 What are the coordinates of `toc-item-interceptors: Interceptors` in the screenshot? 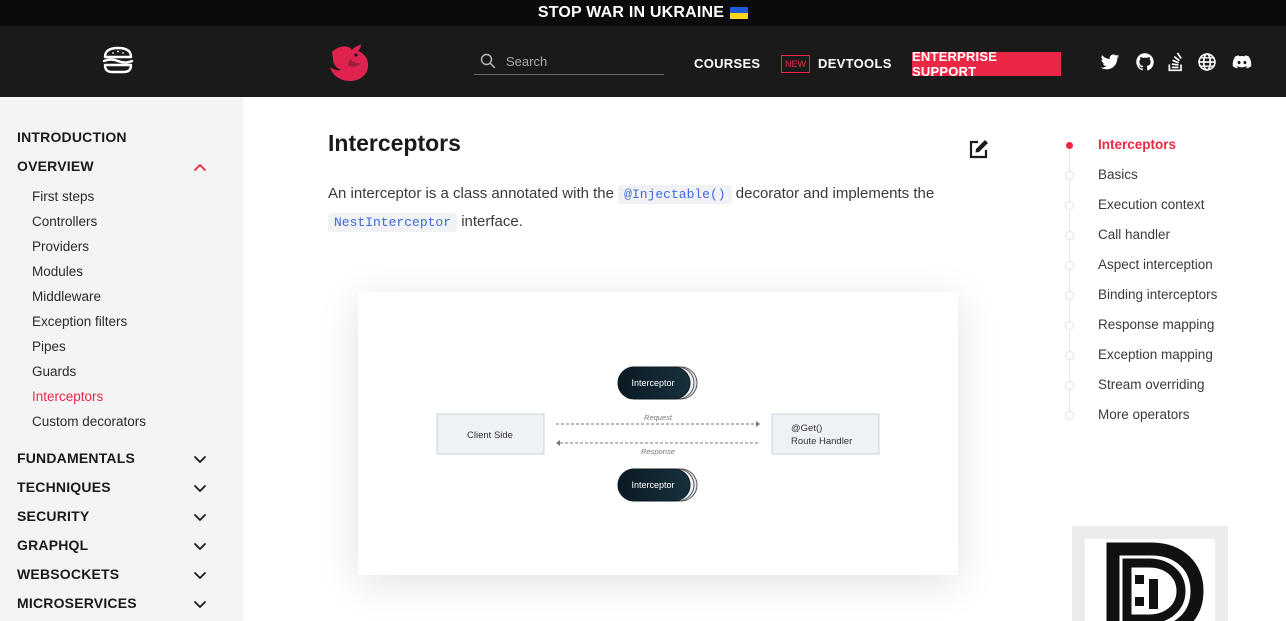 It's located at (1137, 144).